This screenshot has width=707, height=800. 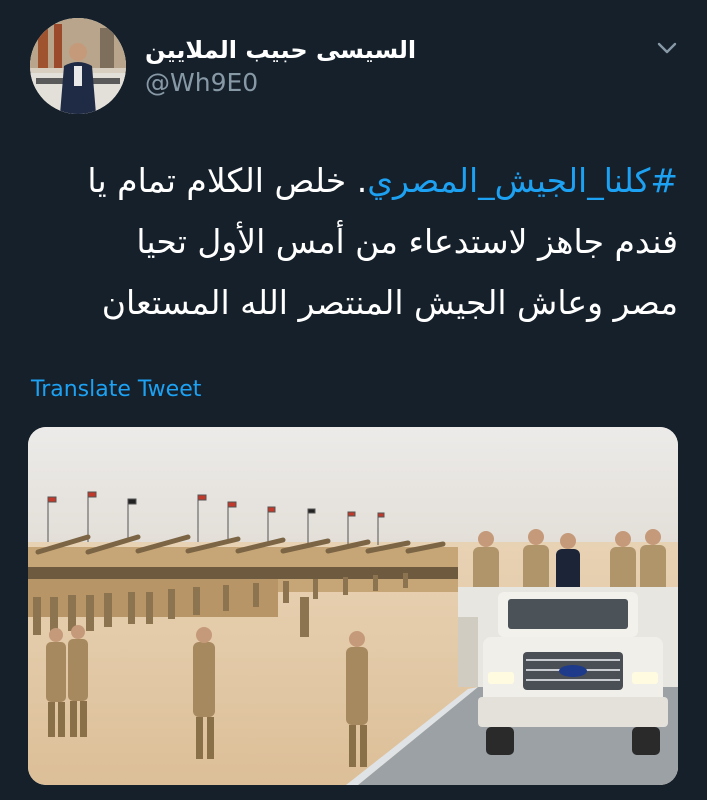 What do you see at coordinates (389, 302) in the screenshot?
I see `tweet-text-line-3: مصر وعاش الجيش المنتصر الله المستعان` at bounding box center [389, 302].